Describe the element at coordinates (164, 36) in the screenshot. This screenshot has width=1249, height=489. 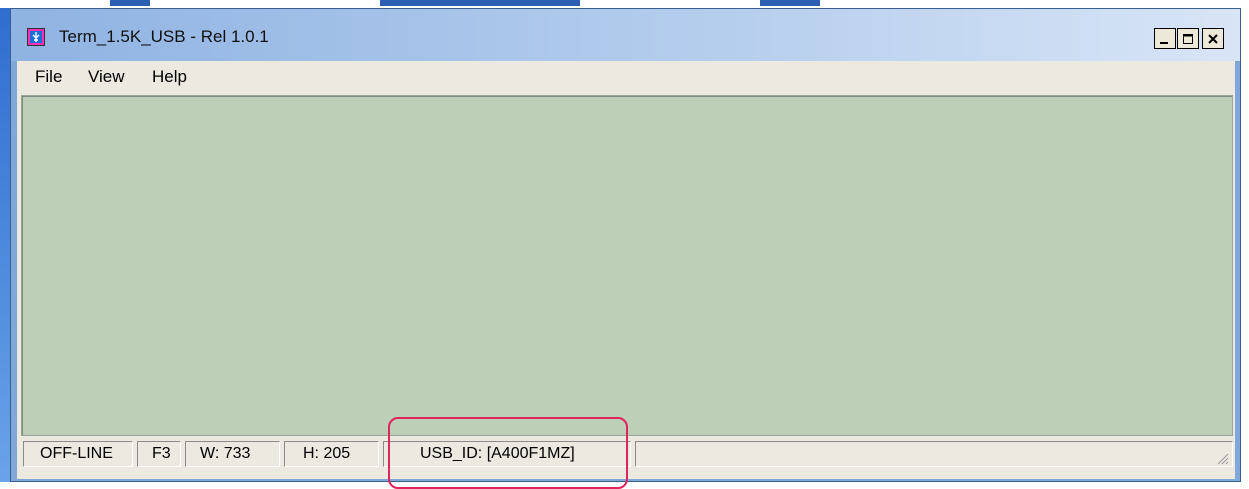
I see `window-title: Term_1.5K_USB - Rel 1.0.1` at that location.